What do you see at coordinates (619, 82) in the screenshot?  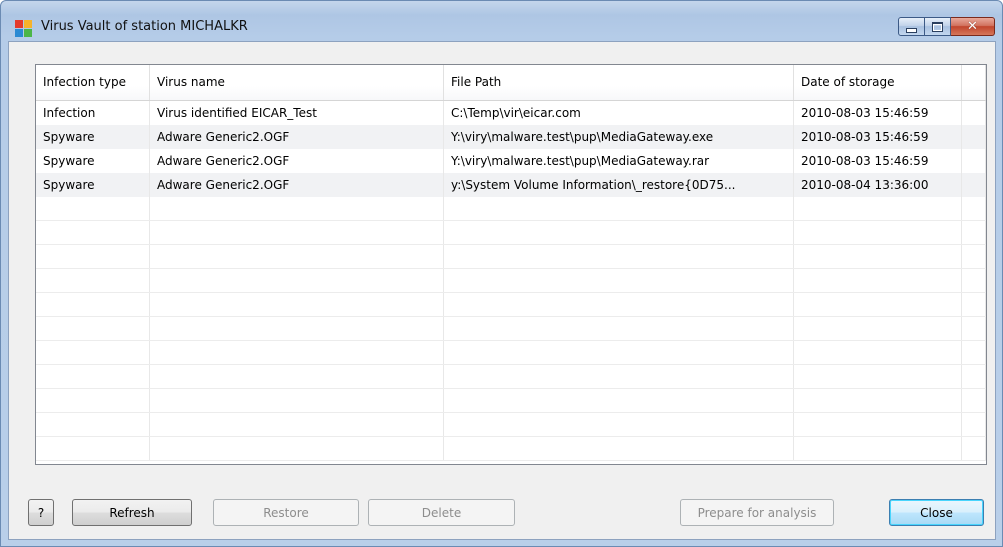 I see `column-header-file-path: File Path` at bounding box center [619, 82].